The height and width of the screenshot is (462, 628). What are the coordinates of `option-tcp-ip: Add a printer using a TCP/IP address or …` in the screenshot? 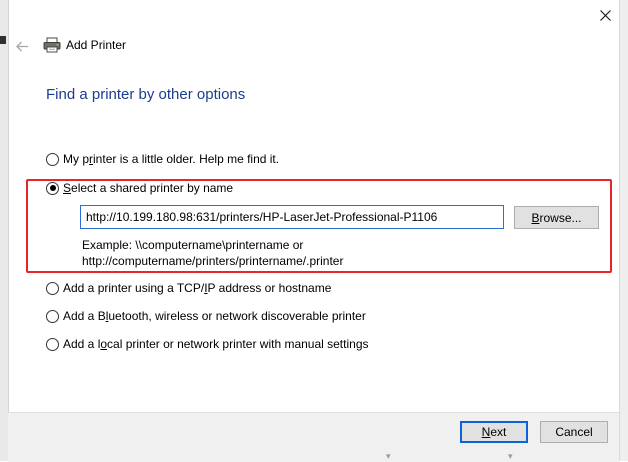 It's located at (188, 288).